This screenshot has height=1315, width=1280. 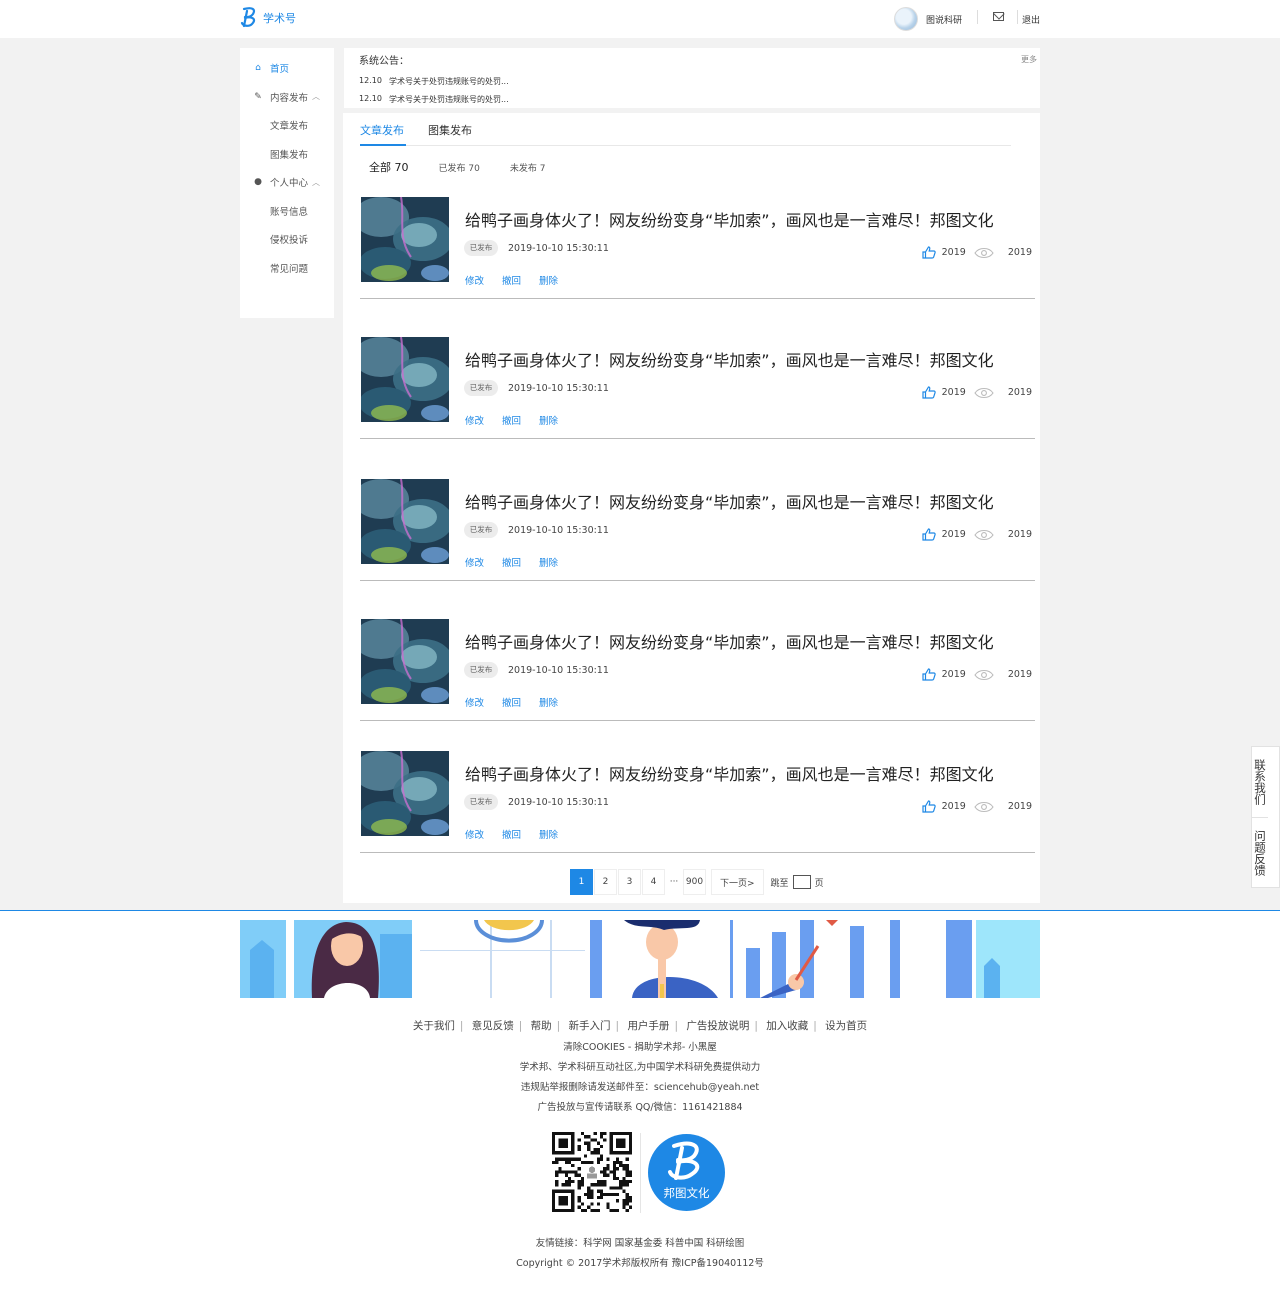 What do you see at coordinates (450, 129) in the screenshot?
I see `tab-gallery-publish: 图集发布` at bounding box center [450, 129].